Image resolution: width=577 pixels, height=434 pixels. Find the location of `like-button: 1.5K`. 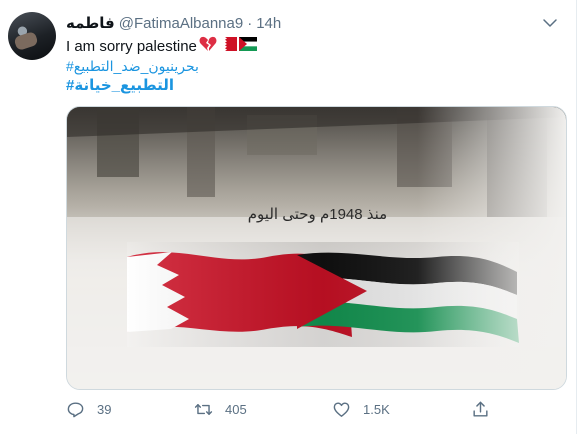

like-button: 1.5K is located at coordinates (361, 409).